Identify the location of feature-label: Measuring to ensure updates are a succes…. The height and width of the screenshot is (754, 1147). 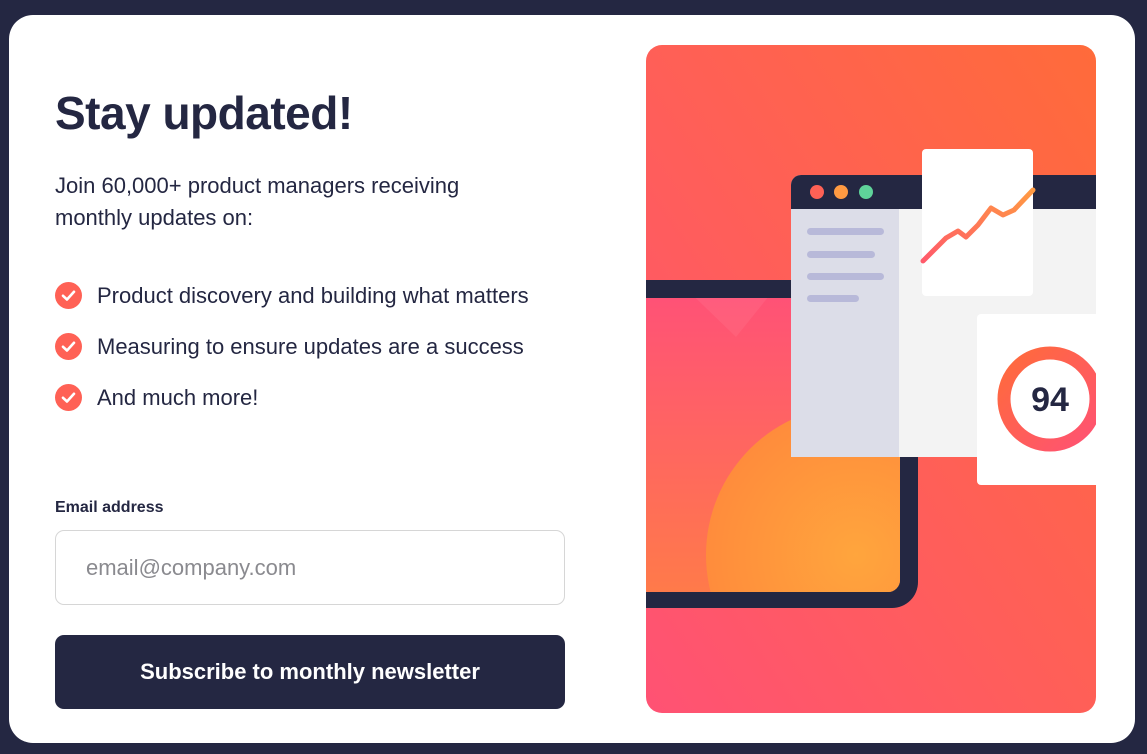
(310, 346).